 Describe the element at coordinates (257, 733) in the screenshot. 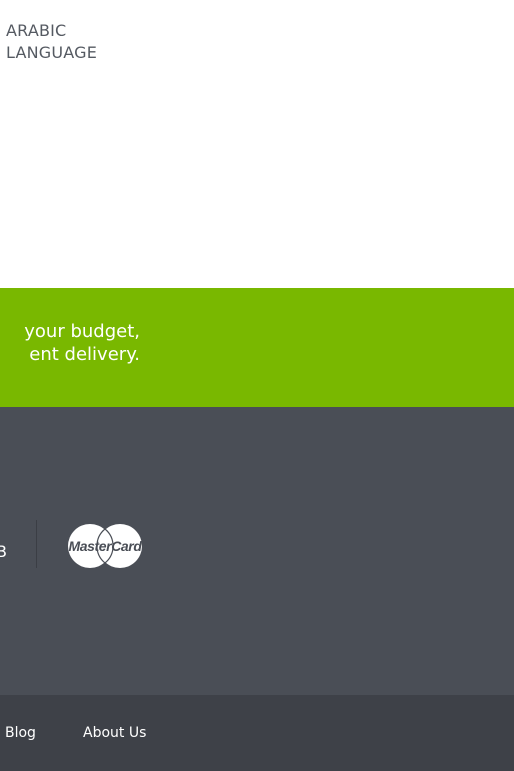

I see `footer: Blog About Us` at that location.